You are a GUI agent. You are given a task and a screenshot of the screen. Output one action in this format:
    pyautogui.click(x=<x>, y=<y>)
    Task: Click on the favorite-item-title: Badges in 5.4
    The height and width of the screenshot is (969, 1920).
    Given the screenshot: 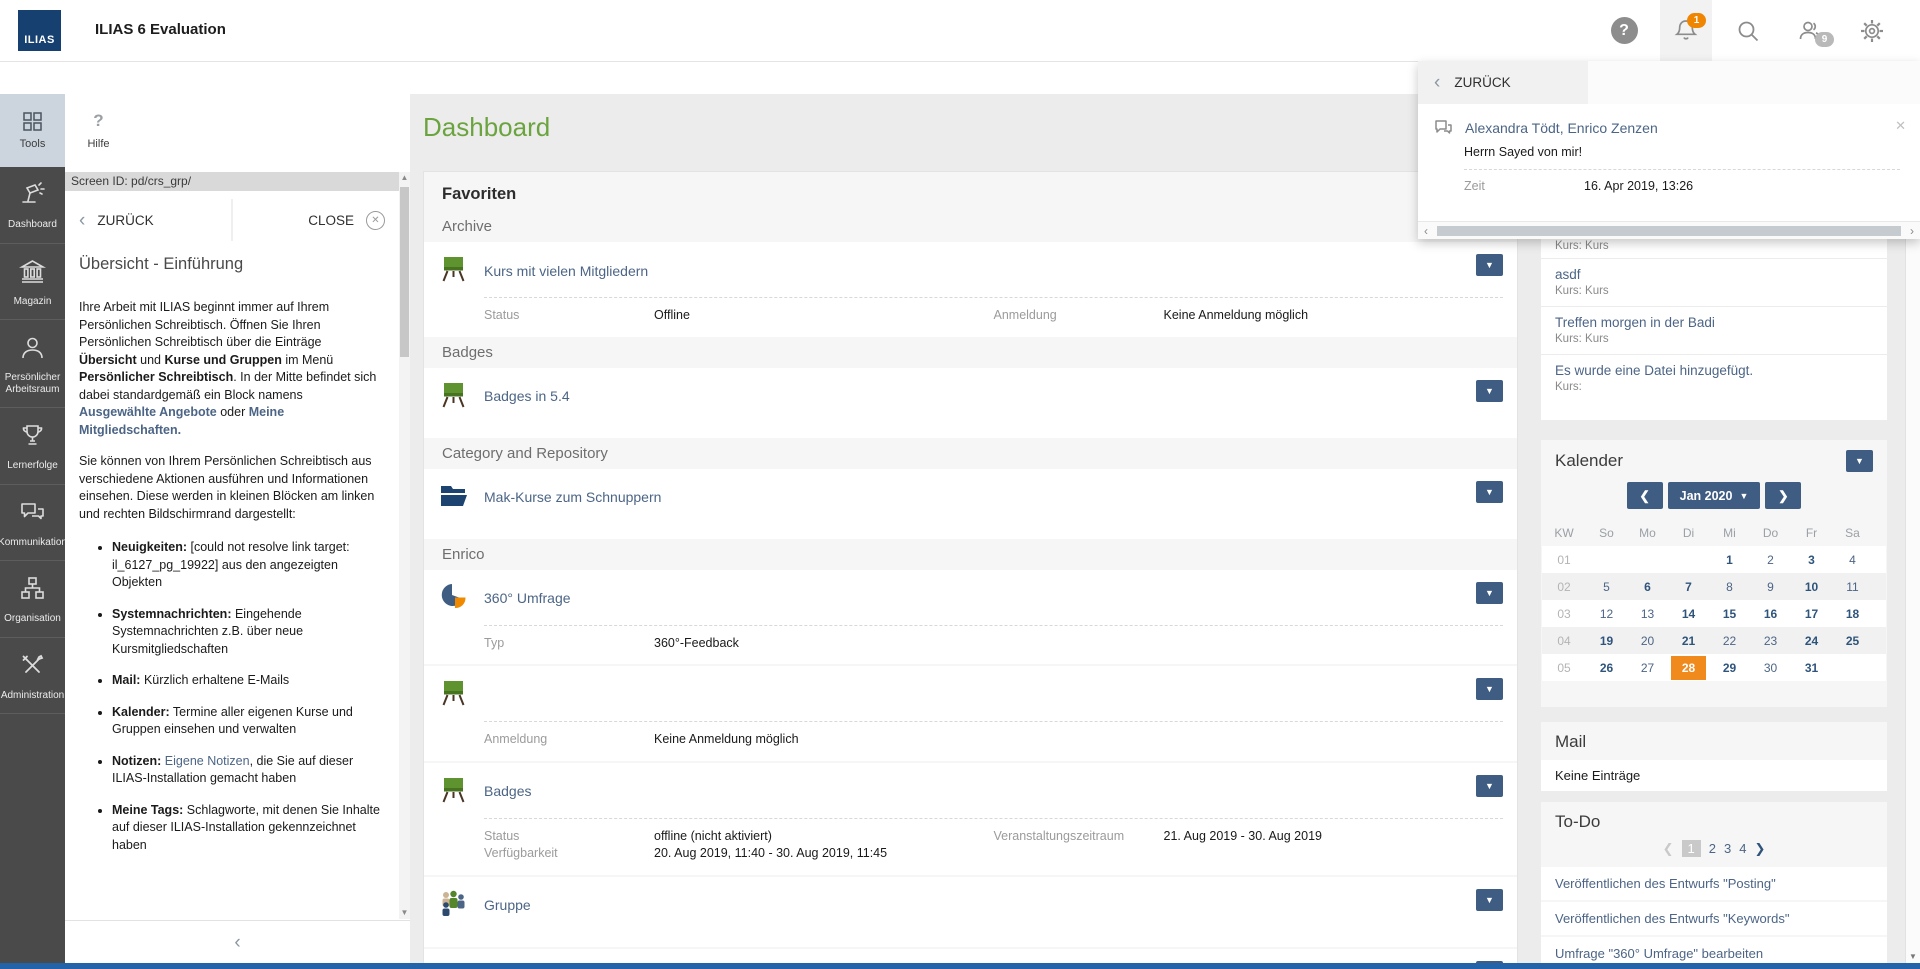 What is the action you would take?
    pyautogui.click(x=527, y=396)
    